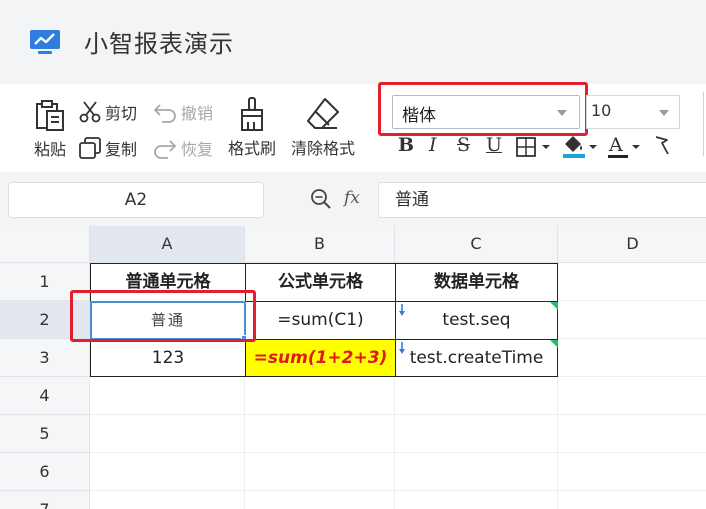 The image size is (706, 509). What do you see at coordinates (352, 198) in the screenshot?
I see `fx-label: fx` at bounding box center [352, 198].